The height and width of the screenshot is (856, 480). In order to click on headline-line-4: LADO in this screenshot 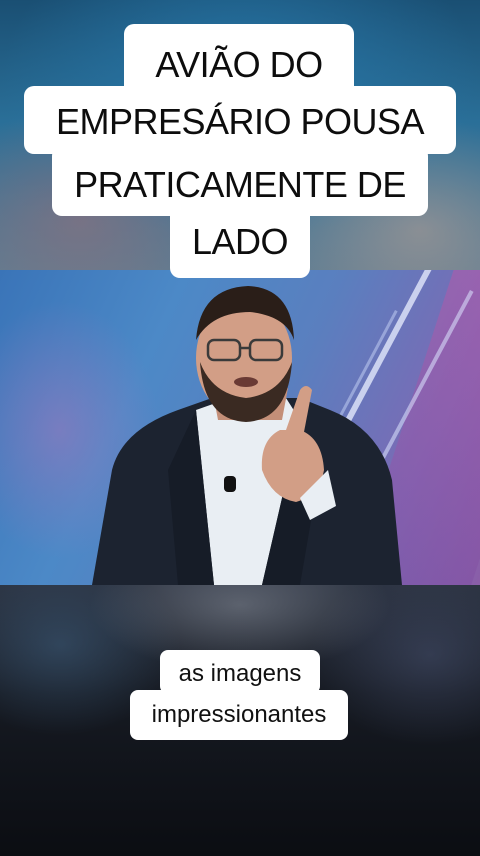, I will do `click(240, 242)`.